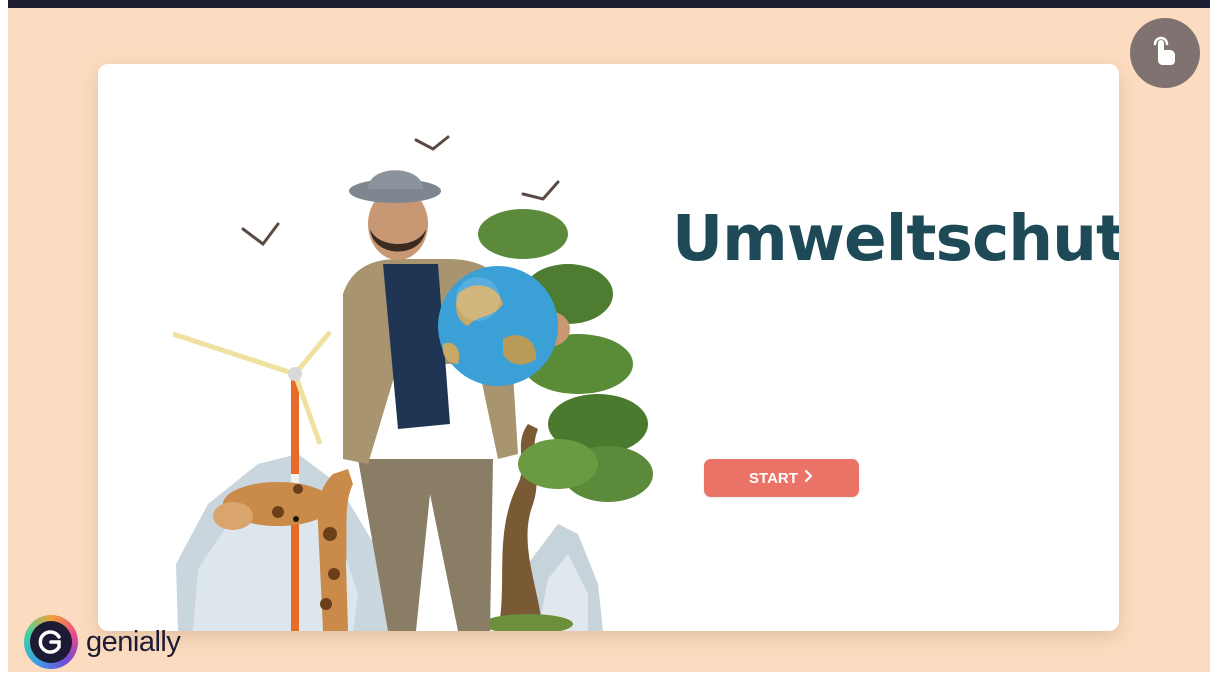  I want to click on touch-interaction-button, so click(1165, 53).